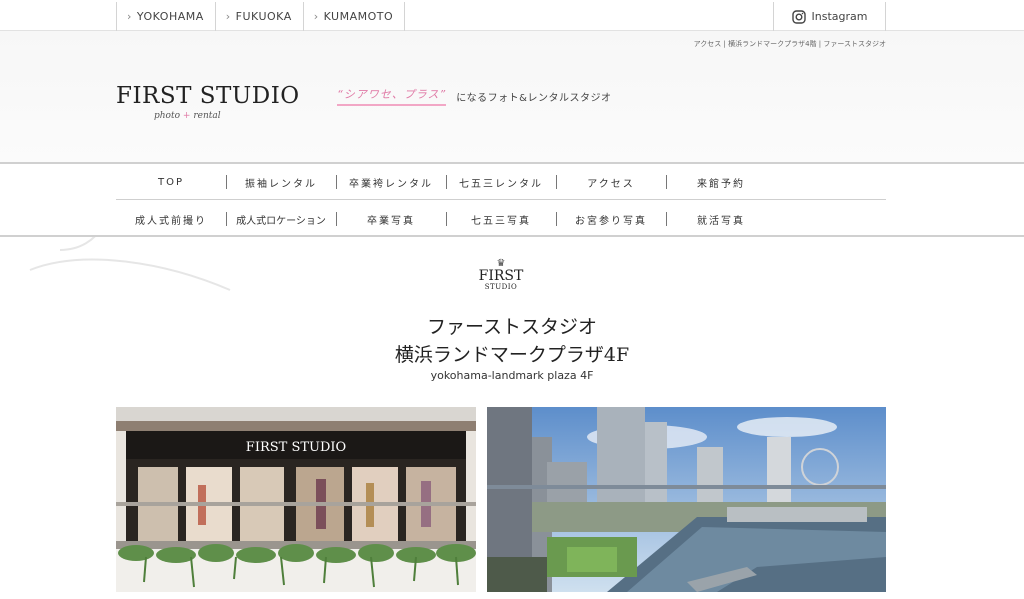  Describe the element at coordinates (263, 16) in the screenshot. I see `city-link-label: FUKUOKA` at that location.